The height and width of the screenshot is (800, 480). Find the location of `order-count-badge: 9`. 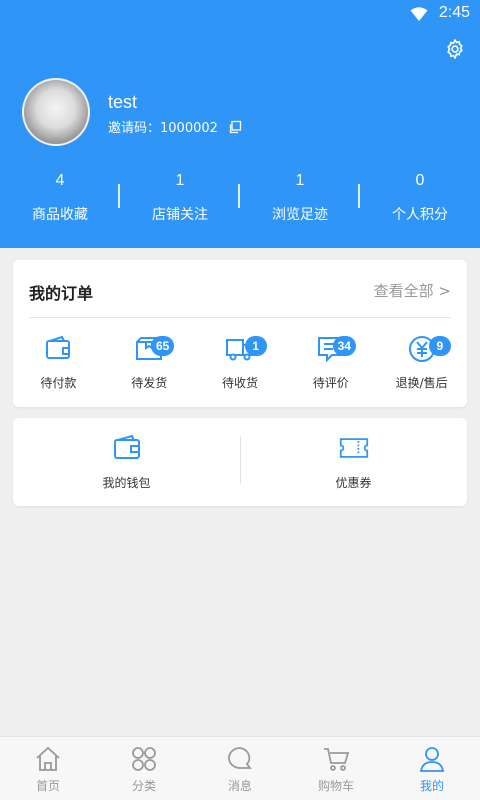

order-count-badge: 9 is located at coordinates (439, 346).